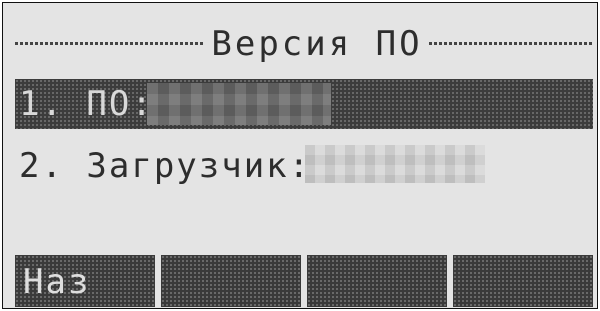 The image size is (600, 311). Describe the element at coordinates (317, 44) in the screenshot. I see `page-title: Версия ПО` at that location.